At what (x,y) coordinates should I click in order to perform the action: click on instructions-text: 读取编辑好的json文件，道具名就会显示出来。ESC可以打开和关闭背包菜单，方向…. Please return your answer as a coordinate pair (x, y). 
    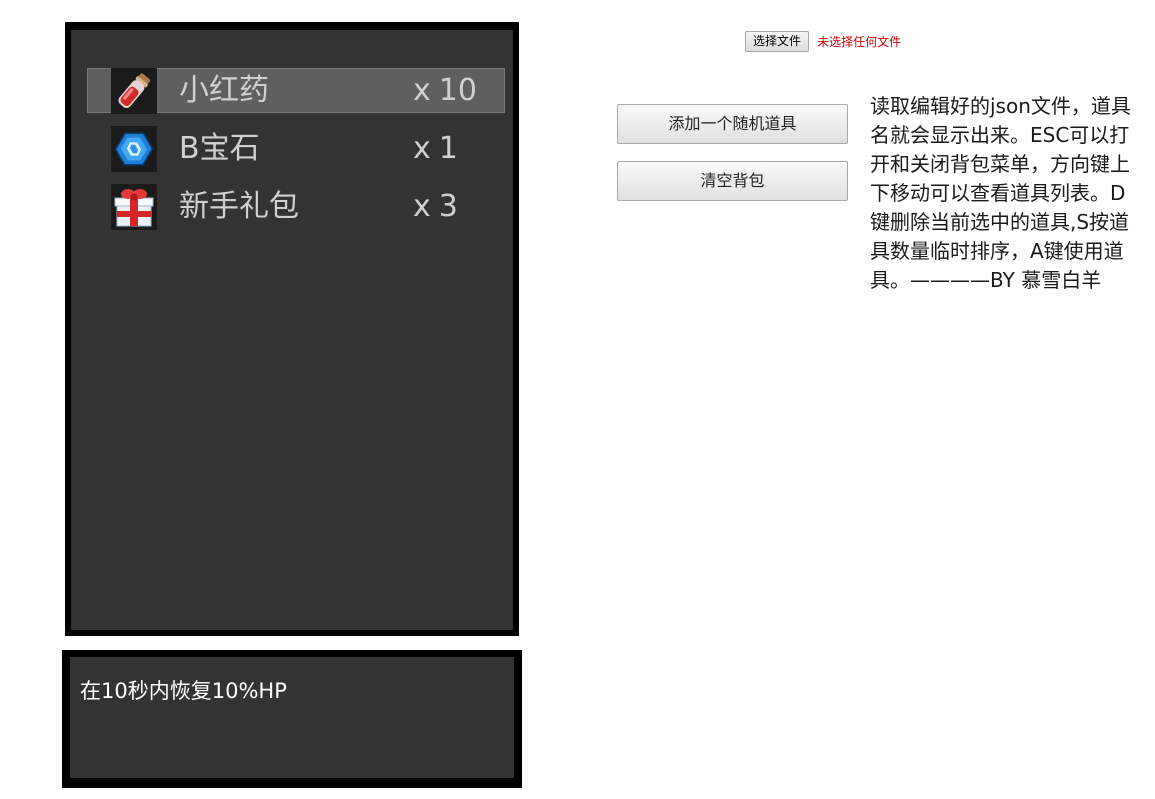
    Looking at the image, I should click on (1000, 193).